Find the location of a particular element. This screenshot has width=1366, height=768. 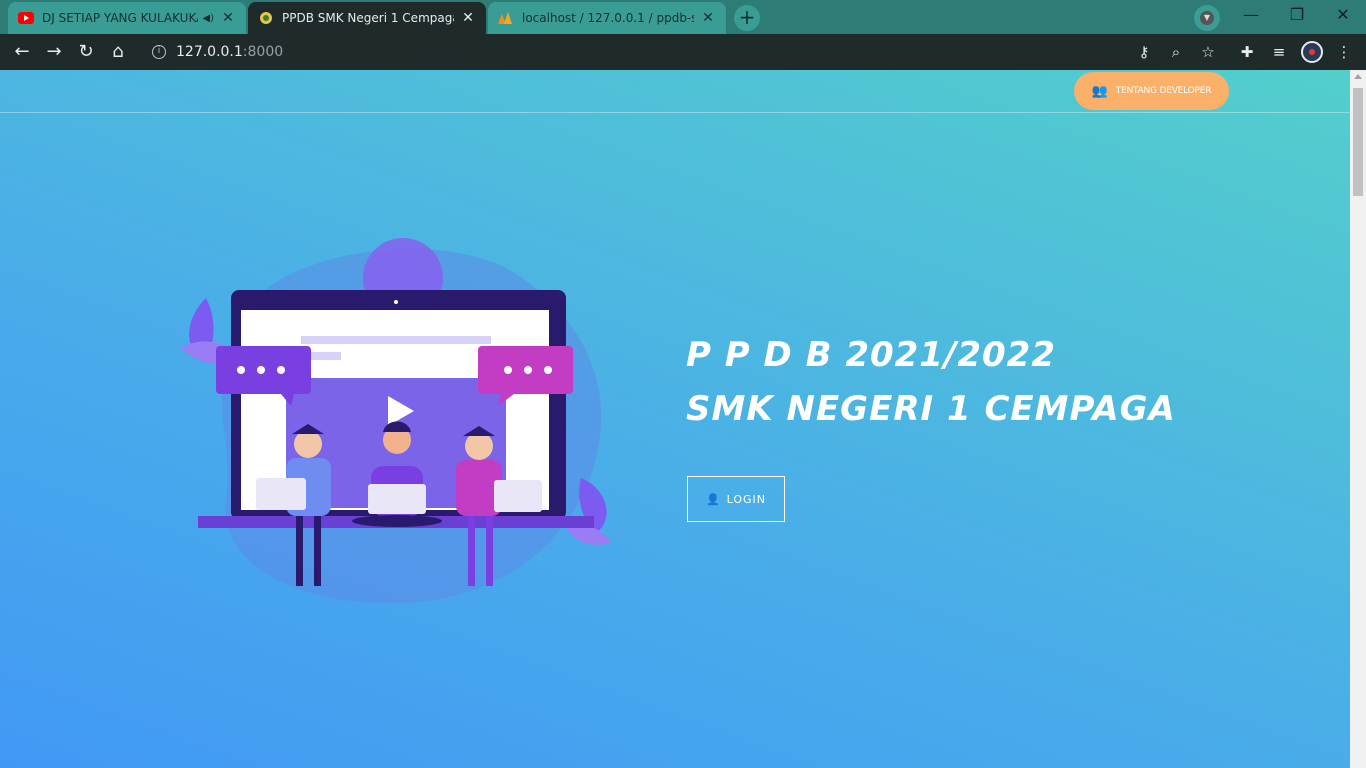

page-scrollbar is located at coordinates (1358, 419).